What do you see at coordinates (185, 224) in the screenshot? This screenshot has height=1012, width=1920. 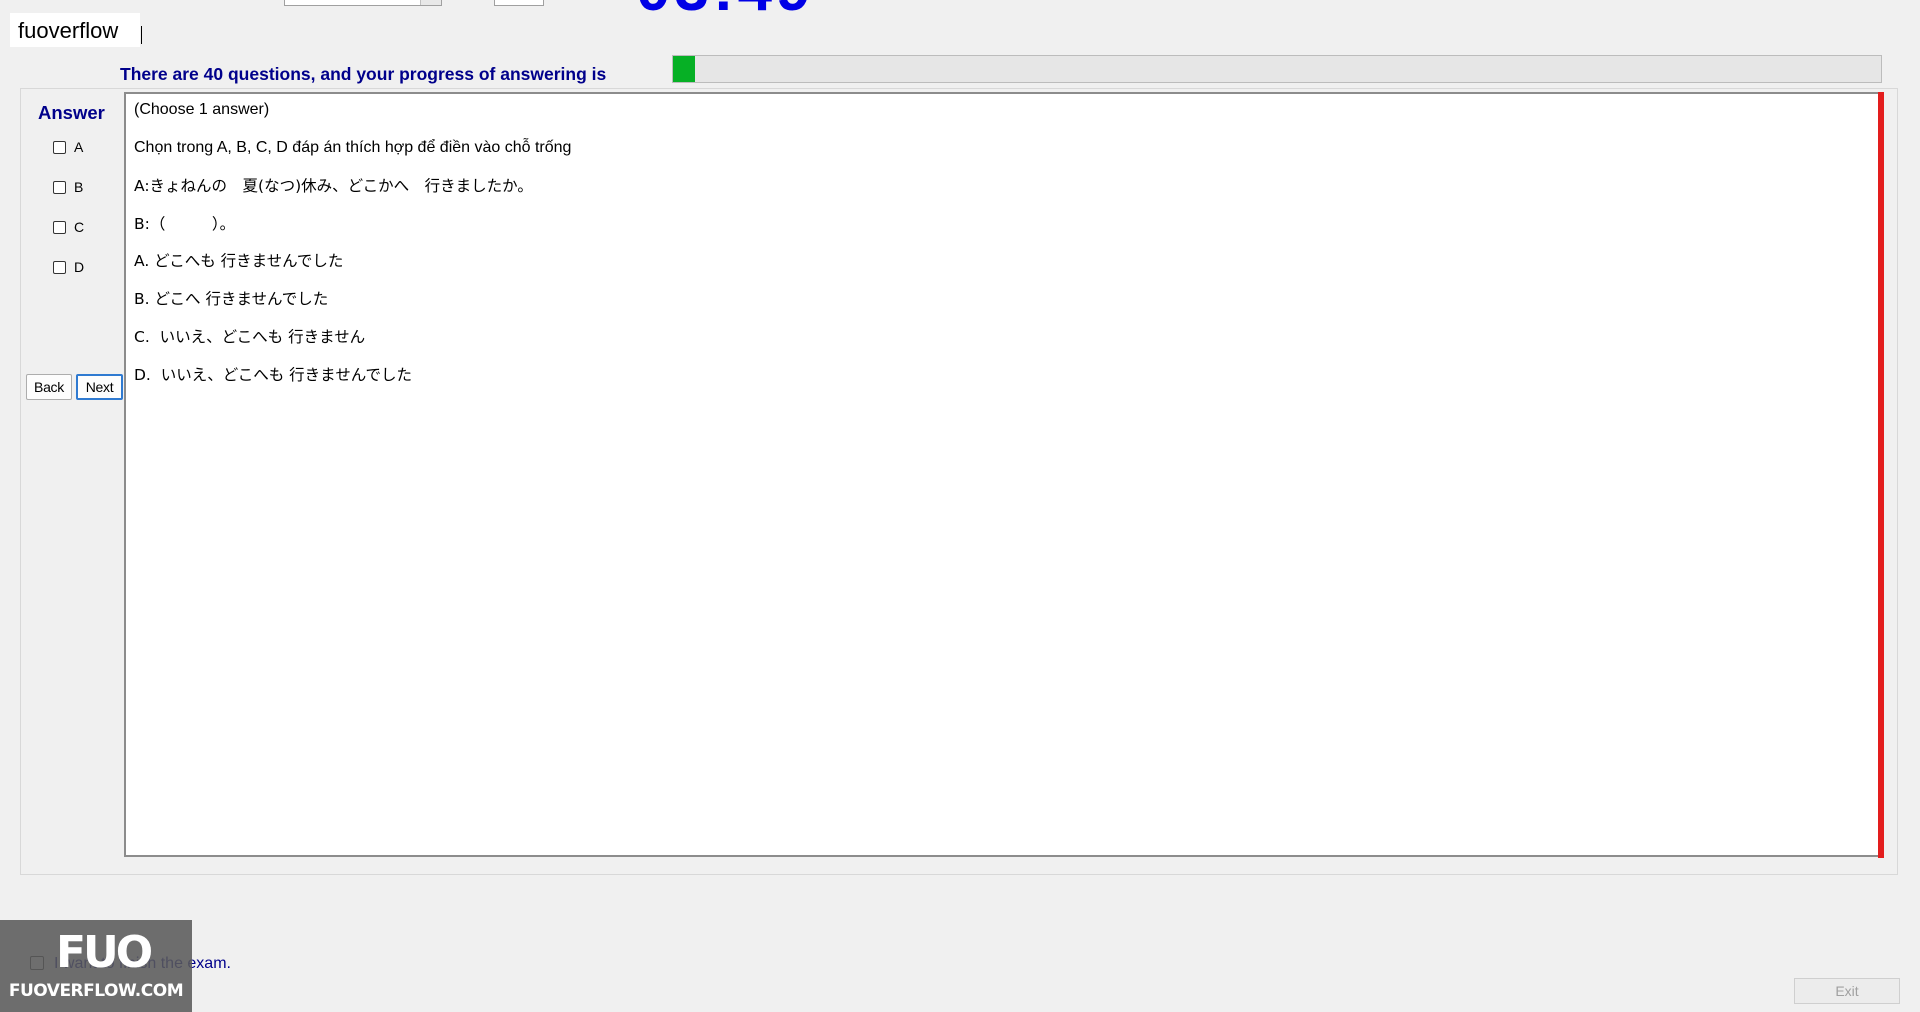 I see `question-line: B:（ ）。` at bounding box center [185, 224].